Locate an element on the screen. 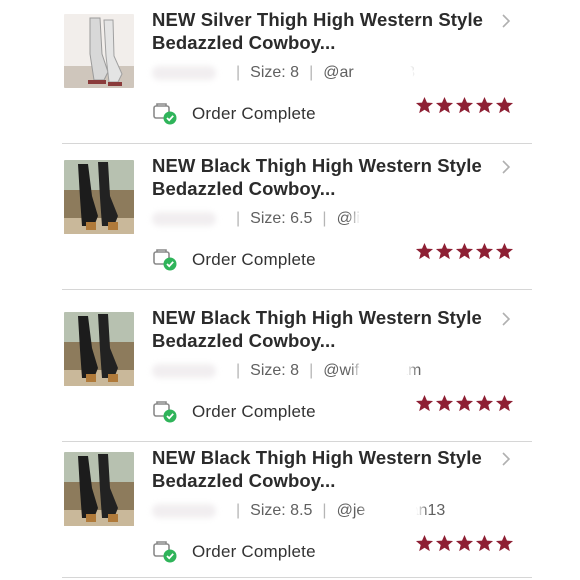 This screenshot has width=580, height=580. title-line-1: NEW Silver Thigh High Western Style is located at coordinates (318, 19).